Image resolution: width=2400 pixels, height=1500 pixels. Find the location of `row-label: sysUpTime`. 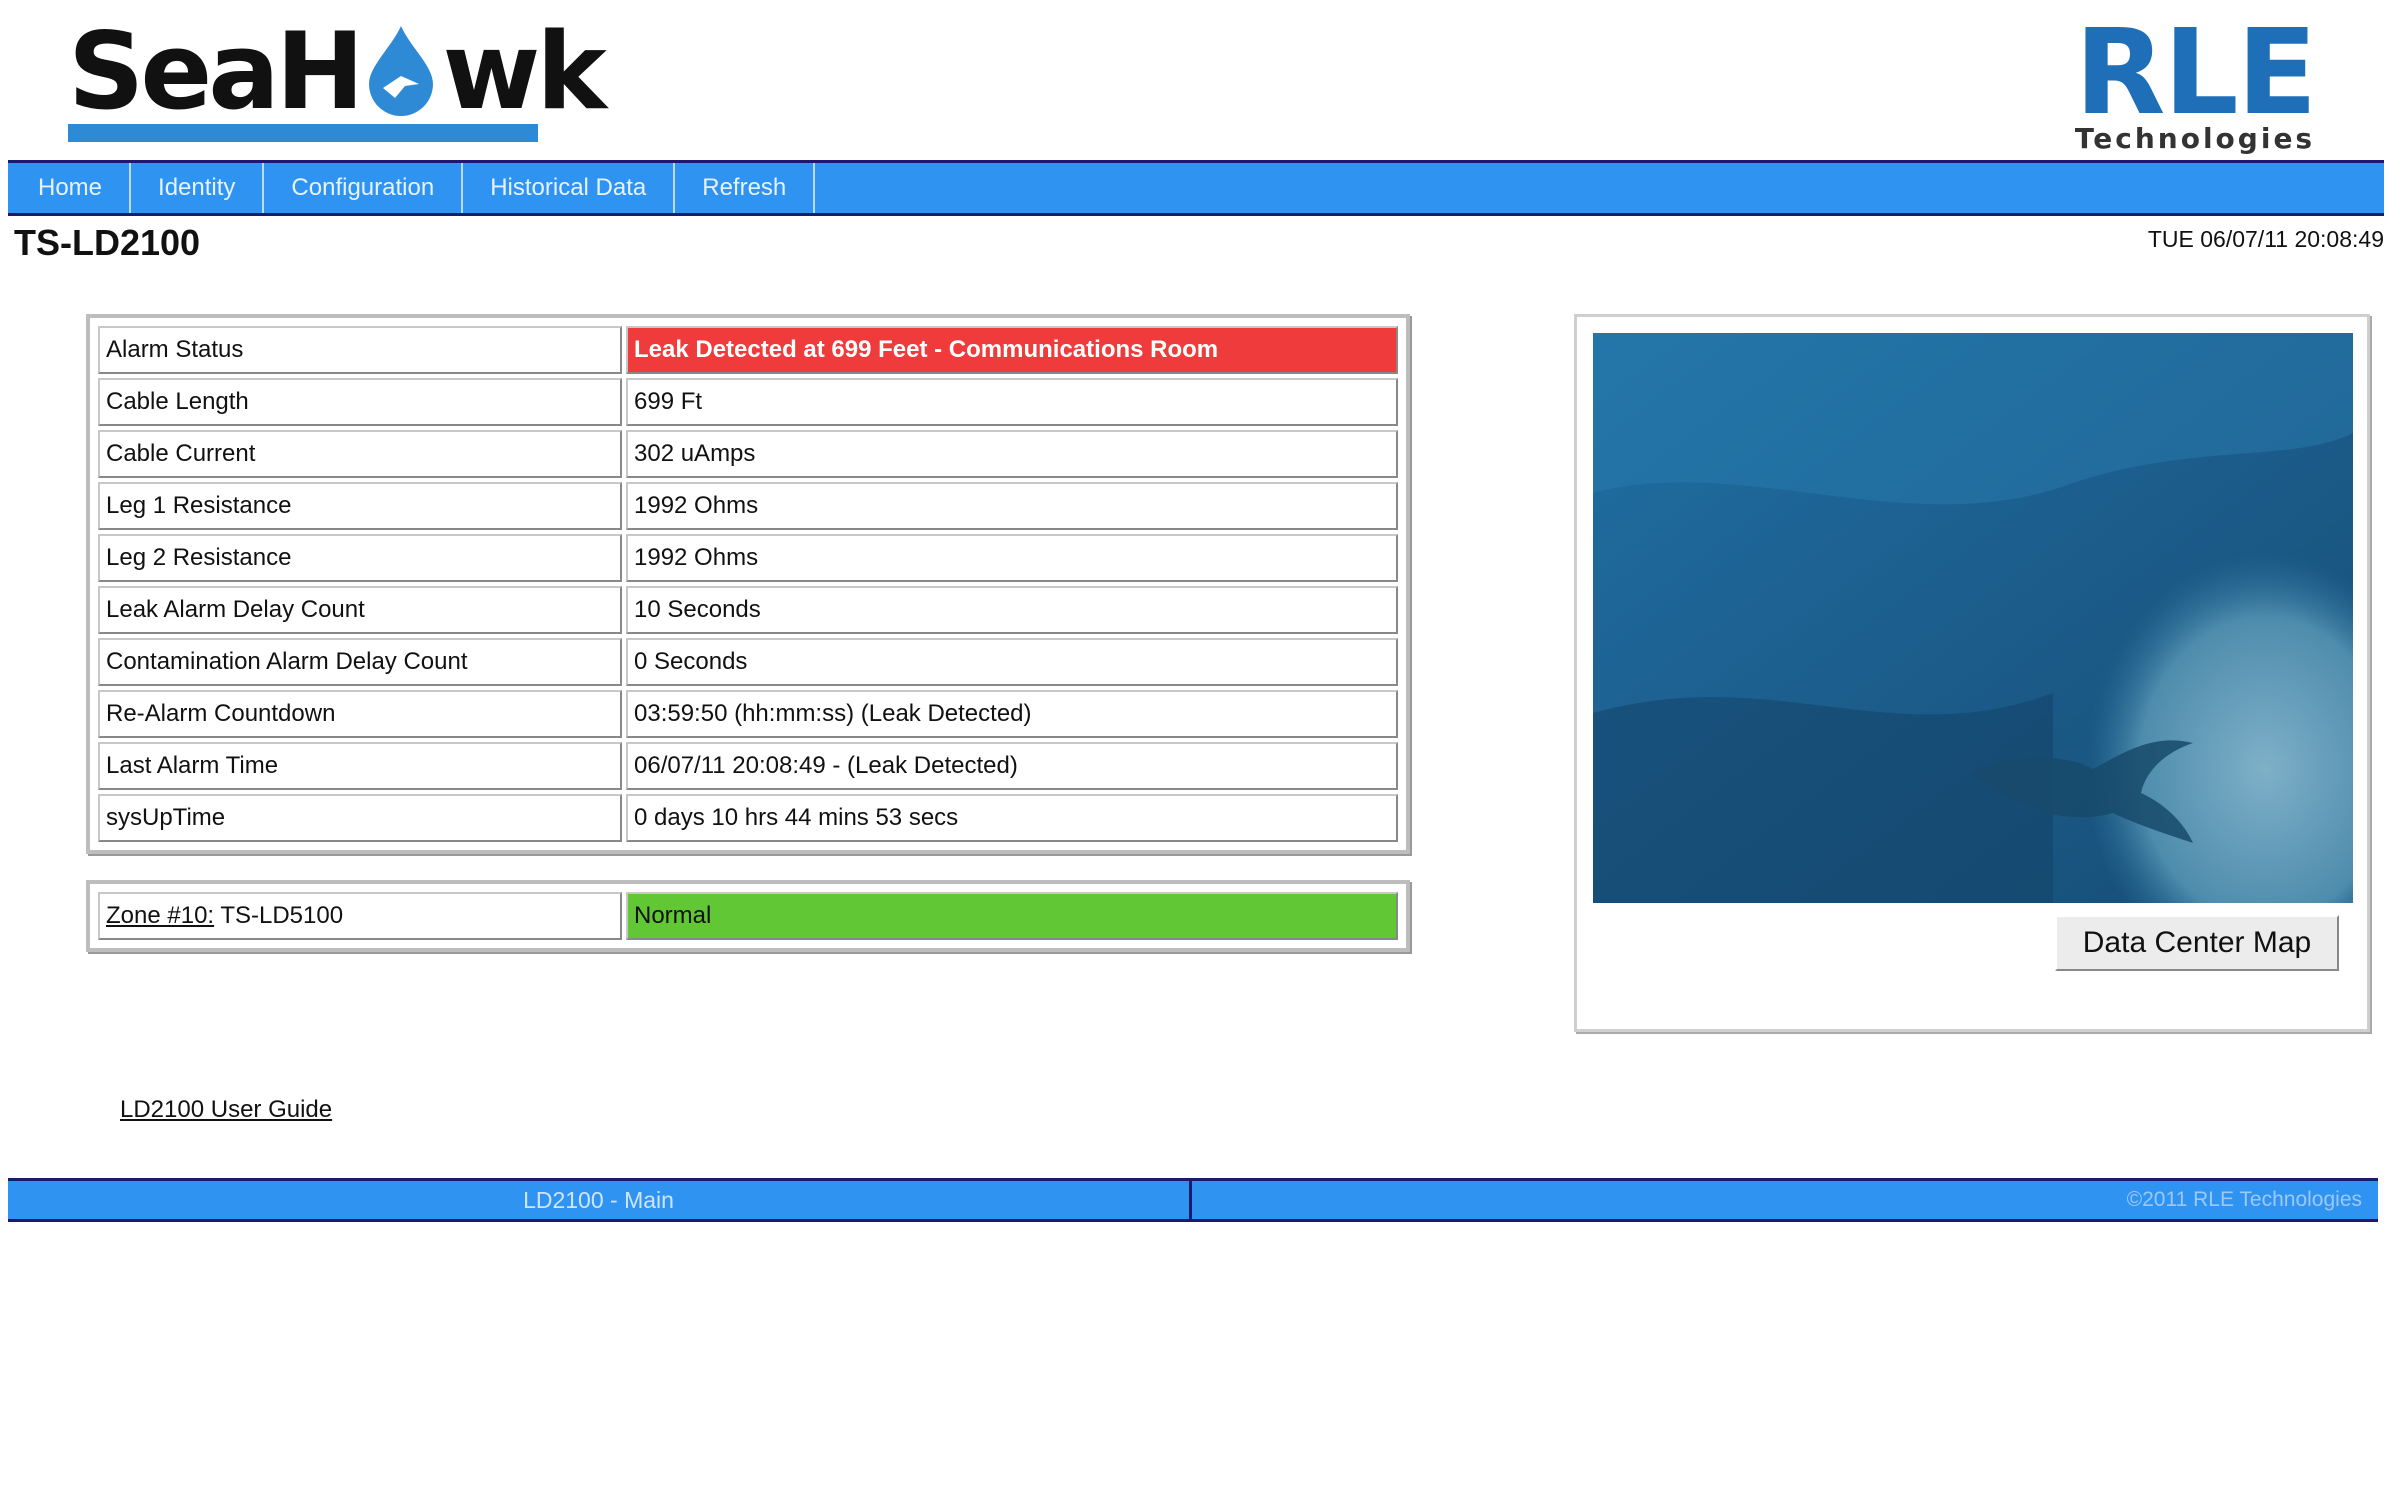

row-label: sysUpTime is located at coordinates (360, 818).